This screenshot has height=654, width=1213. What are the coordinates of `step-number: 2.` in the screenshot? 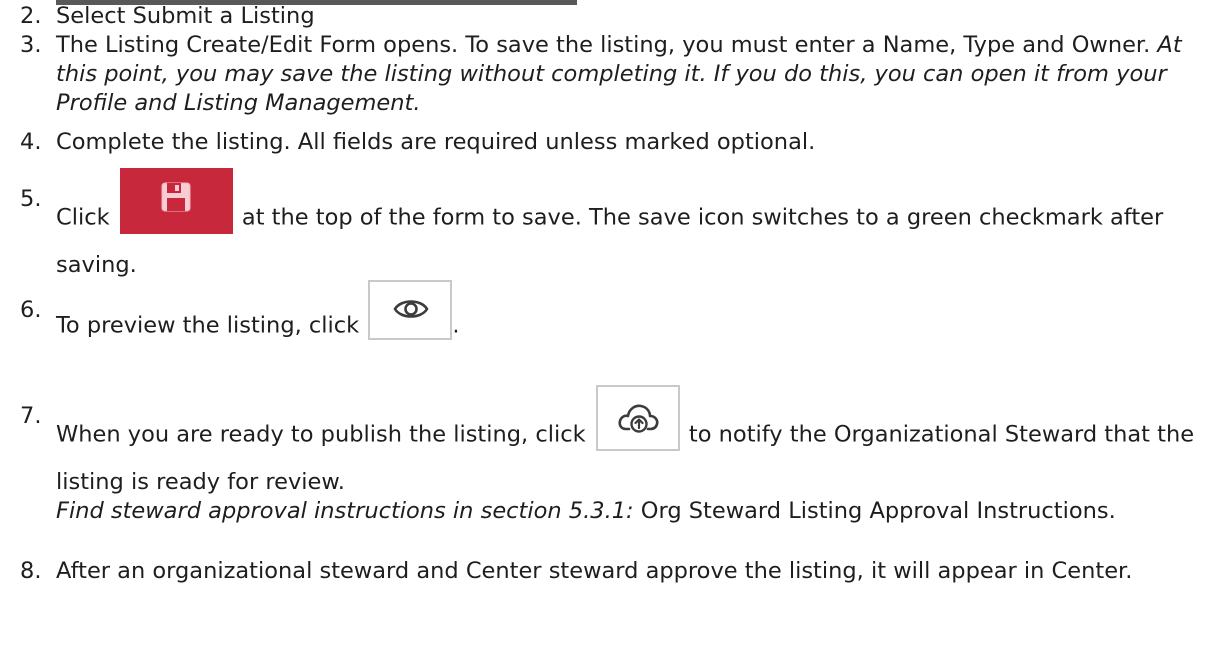 It's located at (31, 16).